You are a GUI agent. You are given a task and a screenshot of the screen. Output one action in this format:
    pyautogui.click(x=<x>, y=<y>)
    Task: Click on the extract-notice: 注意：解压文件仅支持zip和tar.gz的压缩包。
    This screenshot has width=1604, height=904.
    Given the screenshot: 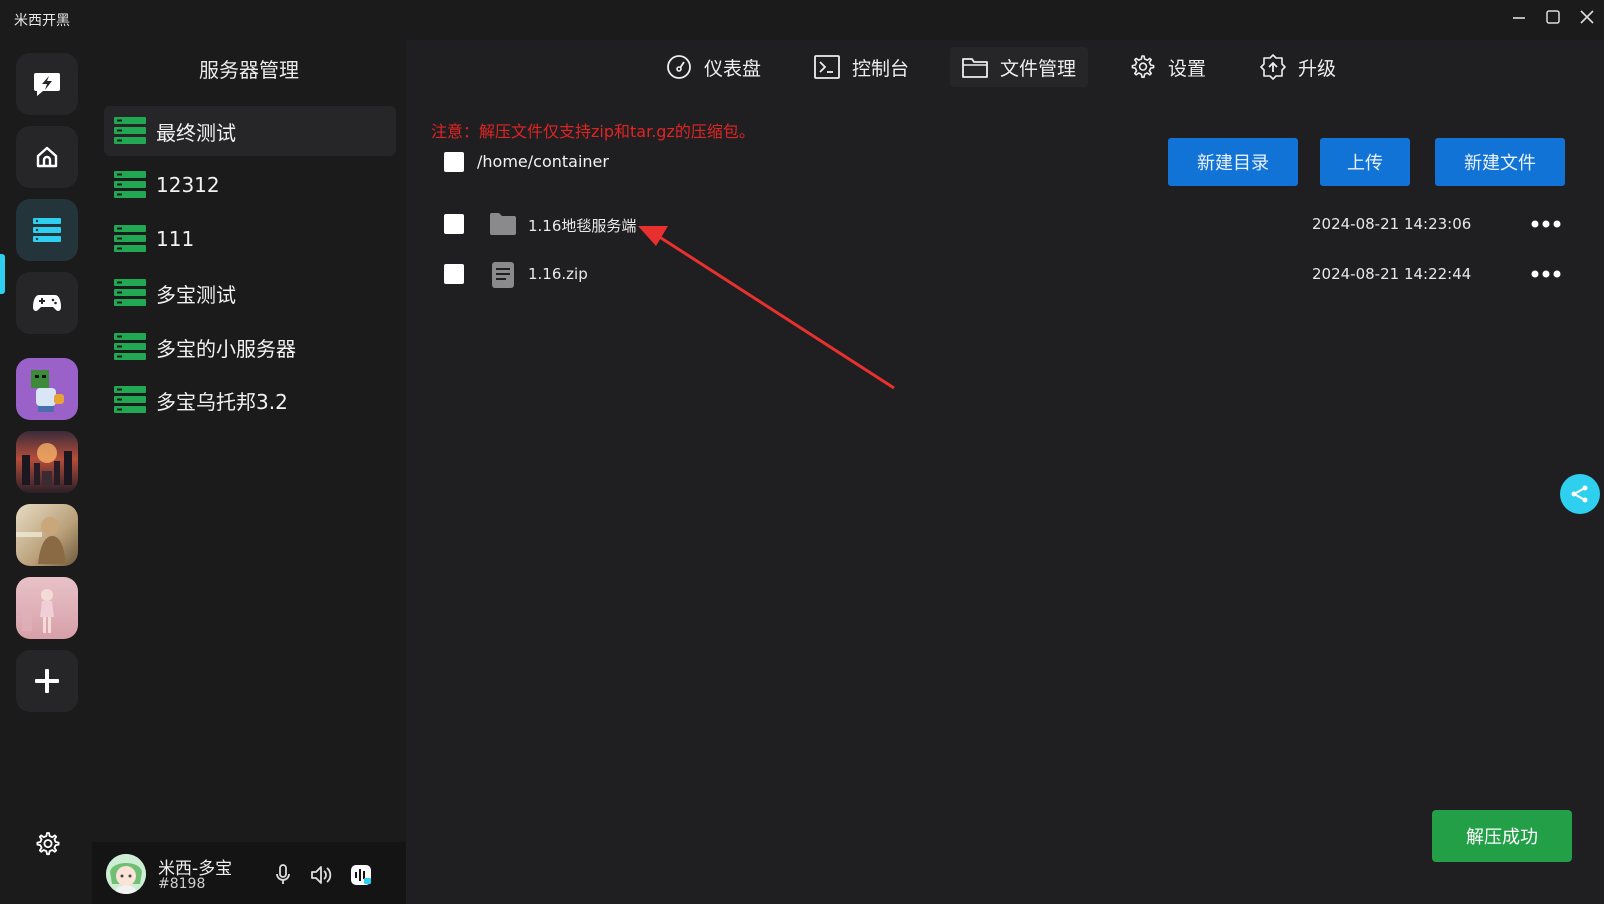 What is the action you would take?
    pyautogui.click(x=593, y=131)
    